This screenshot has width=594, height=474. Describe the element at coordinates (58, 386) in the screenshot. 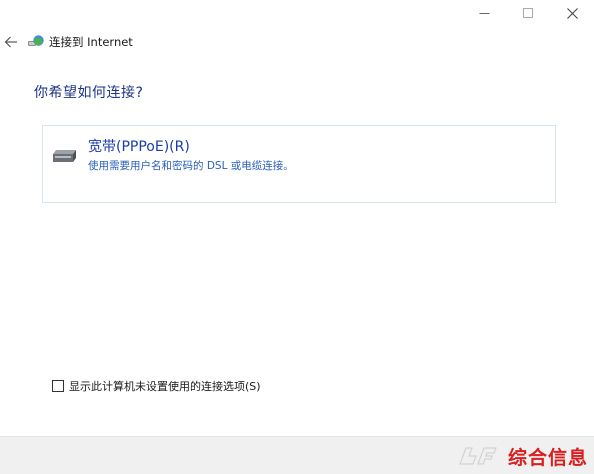

I see `show-unconfigured-options-checkbox` at that location.